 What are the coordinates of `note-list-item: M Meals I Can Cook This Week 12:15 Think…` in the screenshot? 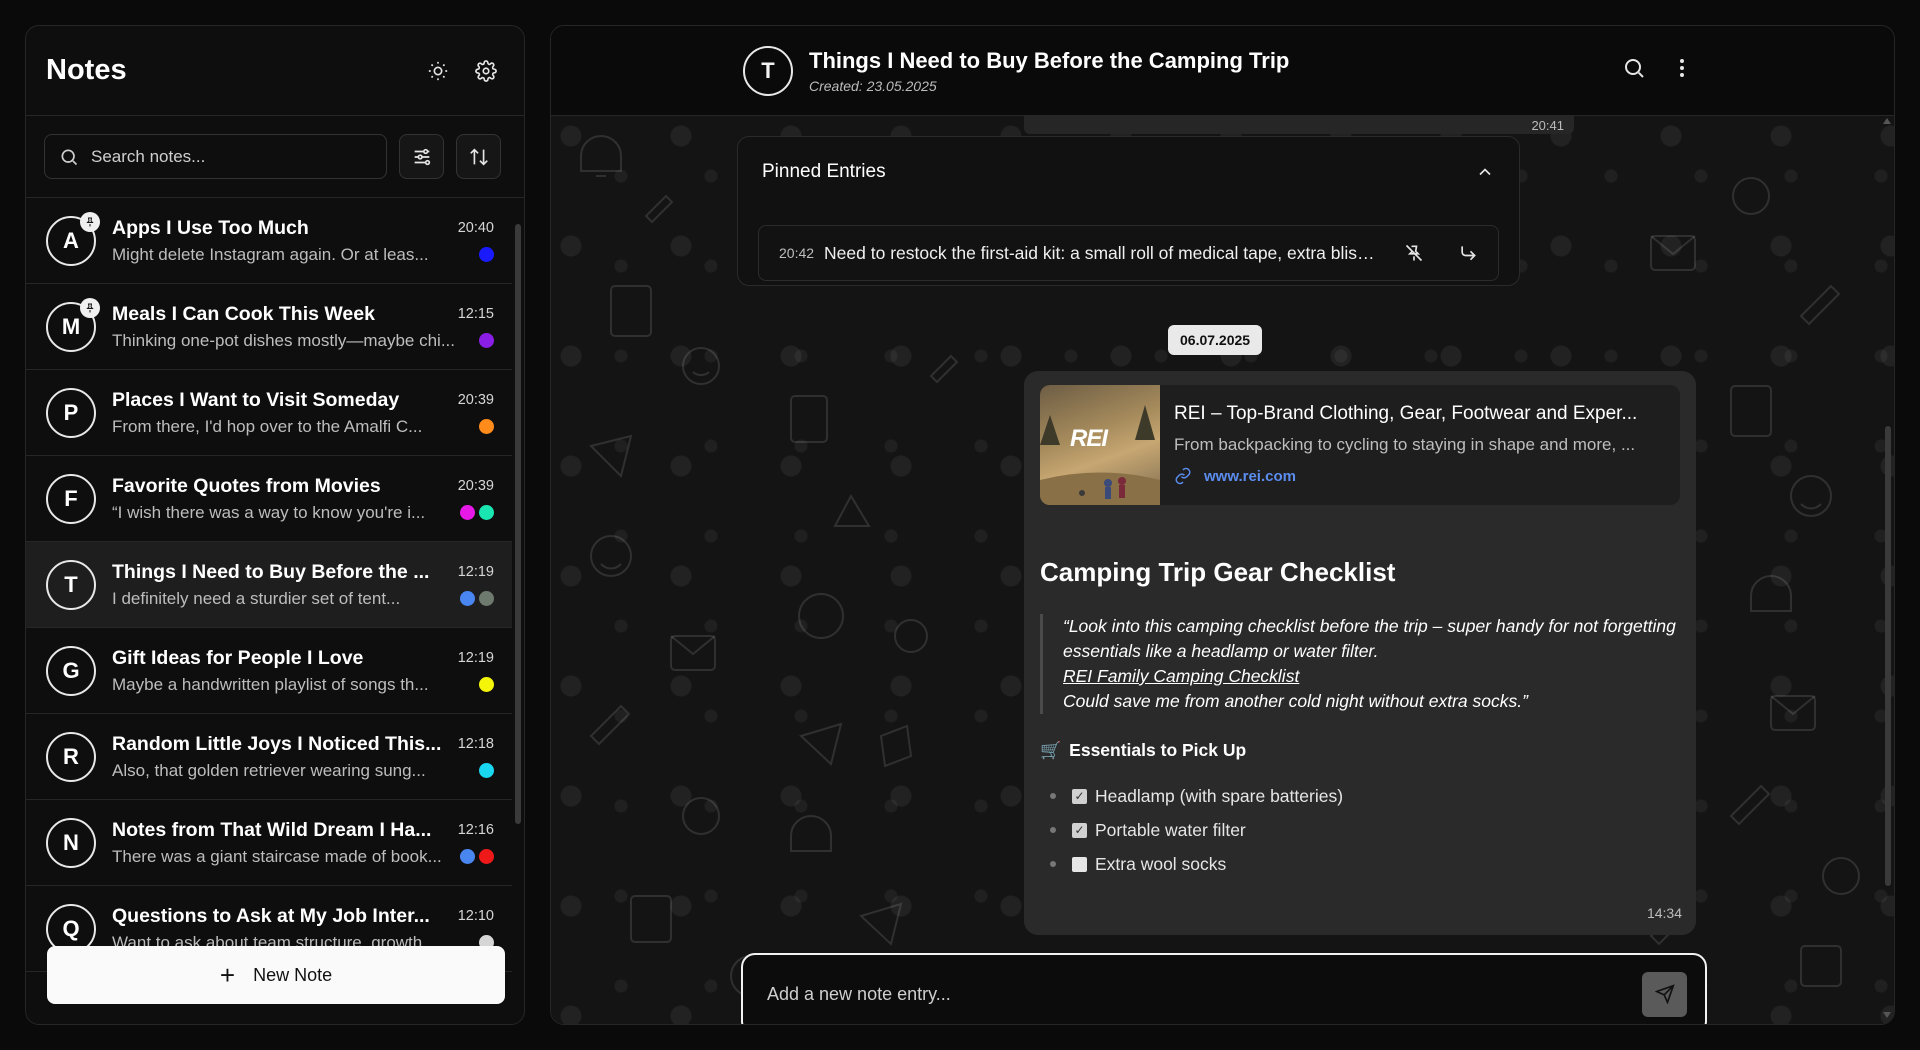 It's located at (269, 327).